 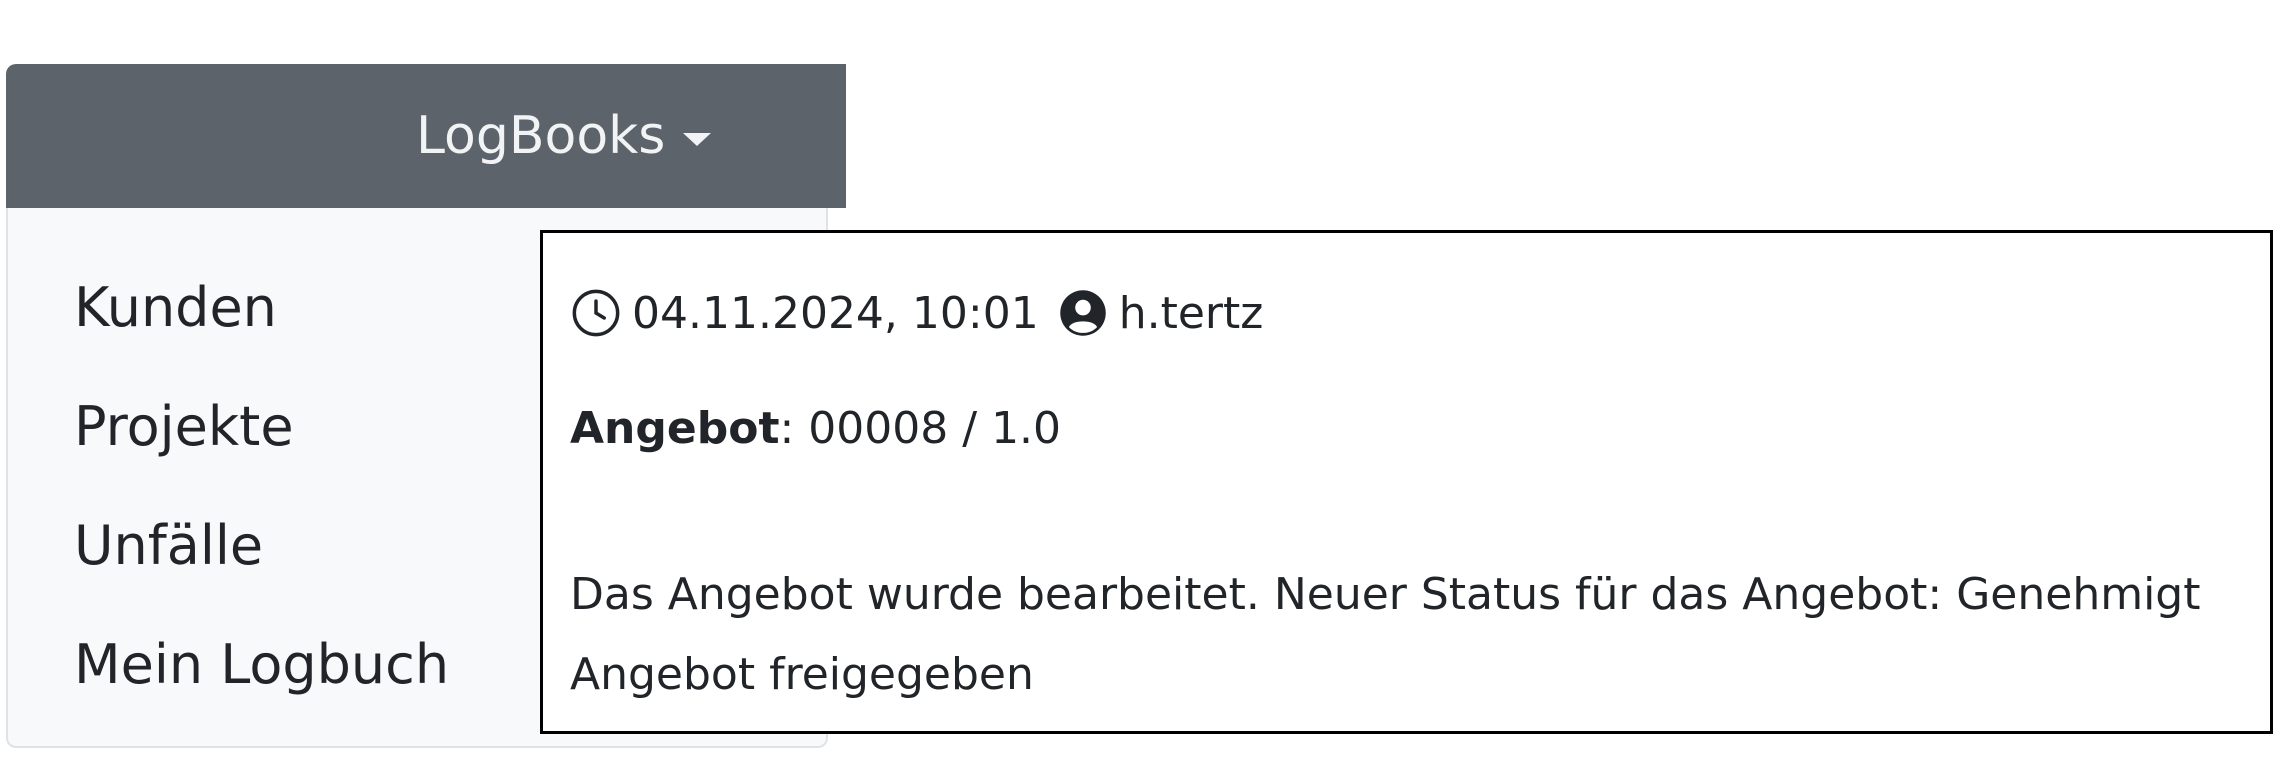 I want to click on logbooks-dropdown-toggle: LogBooks, so click(x=564, y=136).